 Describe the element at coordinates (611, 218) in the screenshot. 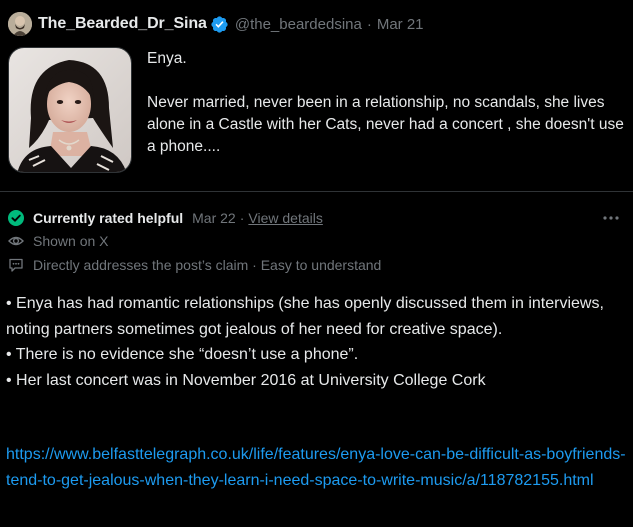

I see `more-horizontal-icon` at that location.